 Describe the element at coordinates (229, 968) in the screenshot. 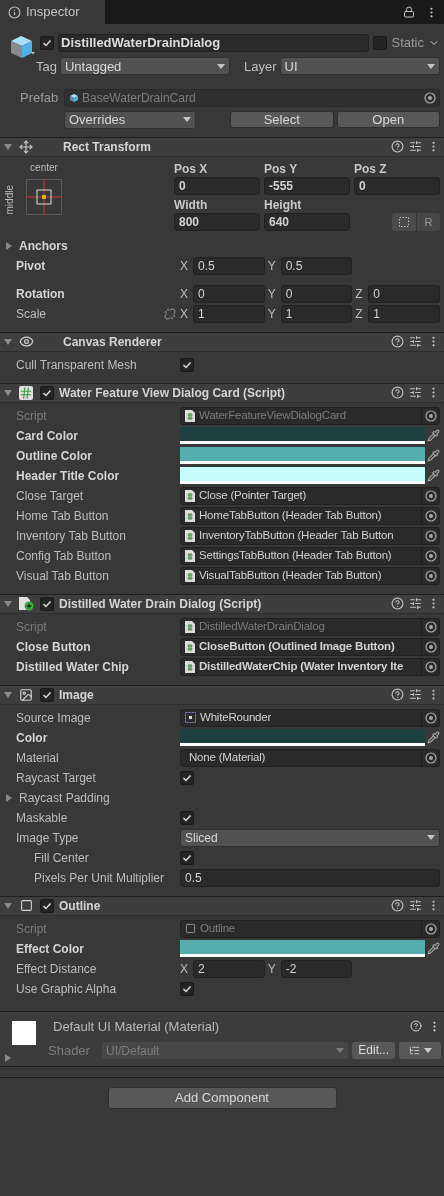

I see `number-field: 2` at that location.